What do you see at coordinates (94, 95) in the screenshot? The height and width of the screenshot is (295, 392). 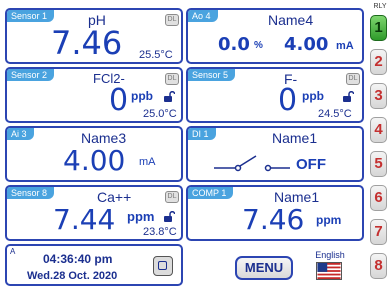 I see `tile-sensor-2: Sensor 2 FCl2- DL 0 ppb 25.0°C` at bounding box center [94, 95].